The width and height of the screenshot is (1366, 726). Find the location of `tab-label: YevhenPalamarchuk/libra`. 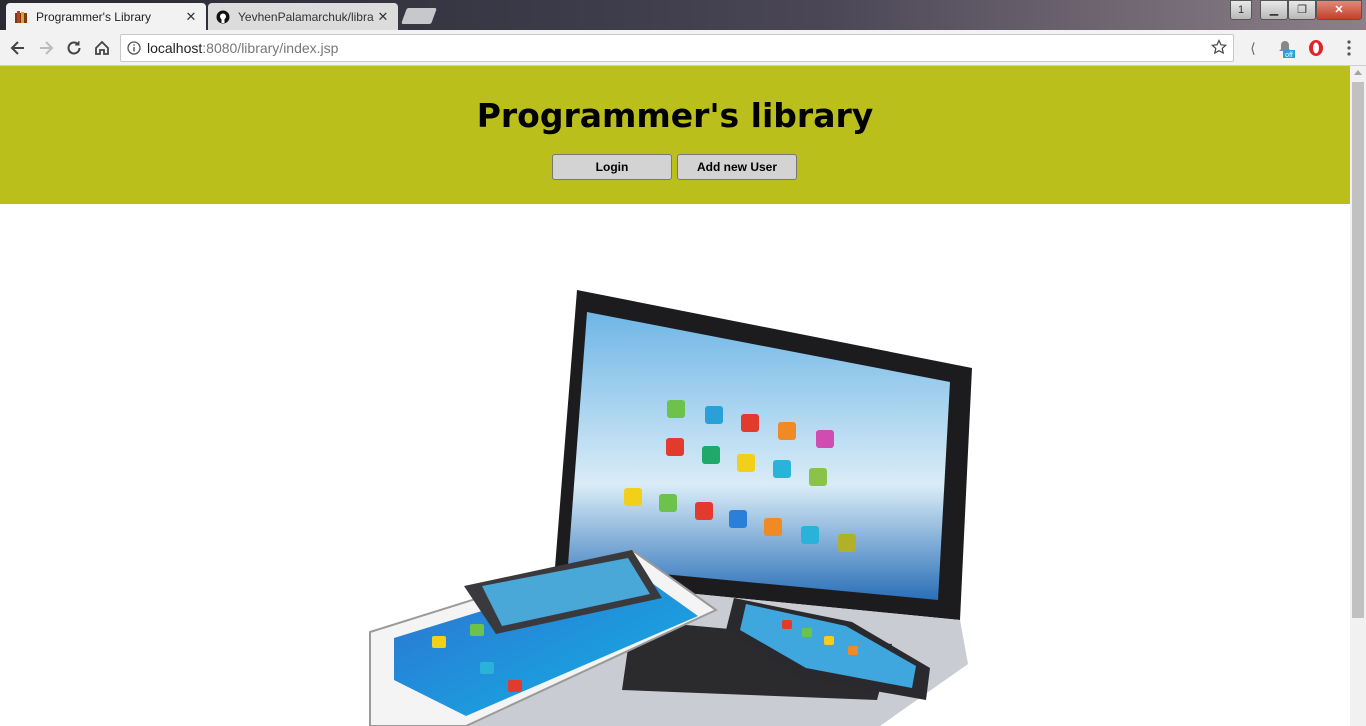

tab-label: YevhenPalamarchuk/libra is located at coordinates (306, 16).